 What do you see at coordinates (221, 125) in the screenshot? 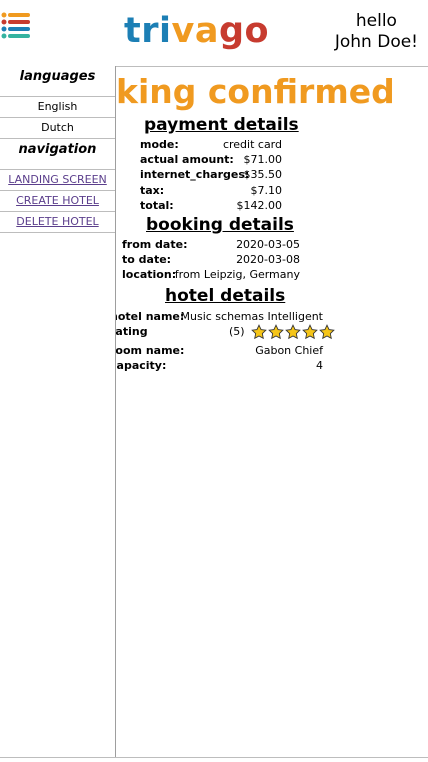
I see `payment-details-heading: payment details` at bounding box center [221, 125].